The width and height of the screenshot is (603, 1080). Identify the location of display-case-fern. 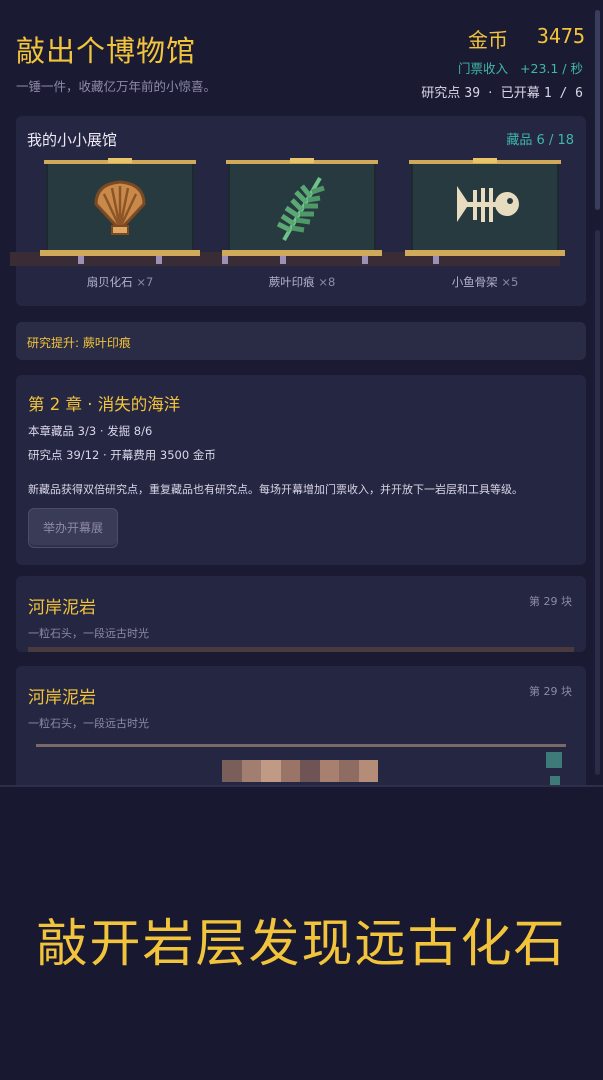
(302, 211).